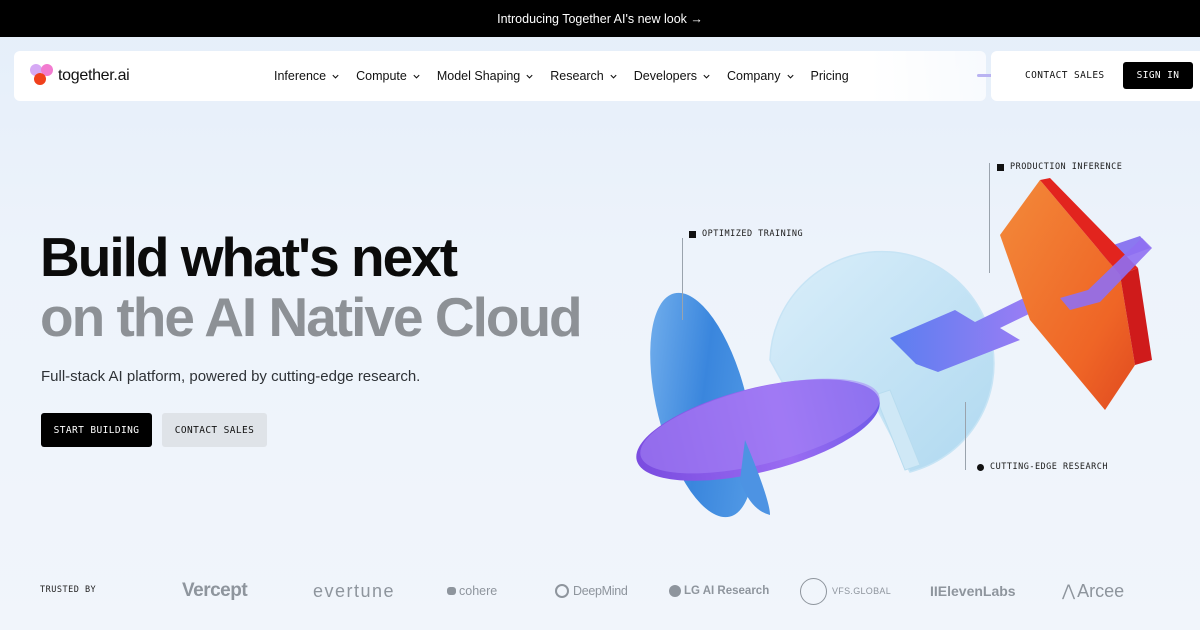 The width and height of the screenshot is (1200, 630). Describe the element at coordinates (451, 591) in the screenshot. I see `cohere-icon` at that location.